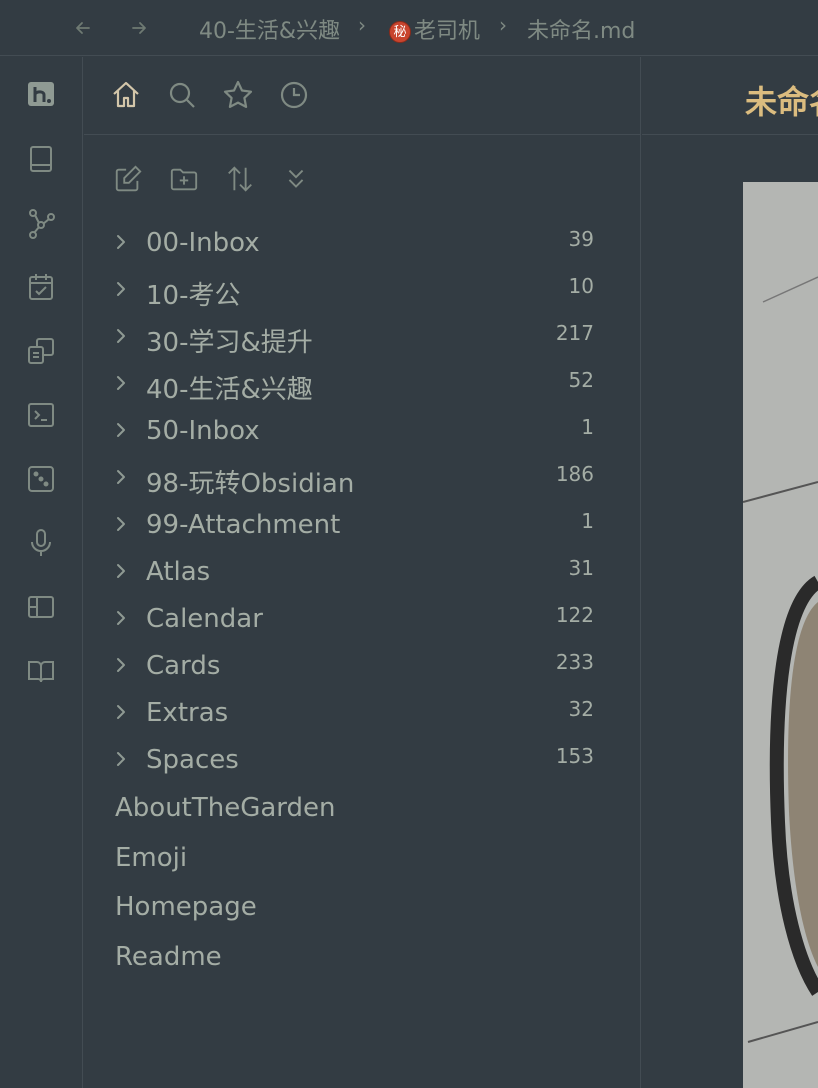 The width and height of the screenshot is (818, 1088). What do you see at coordinates (362, 860) in the screenshot?
I see `file-item: Emoji` at bounding box center [362, 860].